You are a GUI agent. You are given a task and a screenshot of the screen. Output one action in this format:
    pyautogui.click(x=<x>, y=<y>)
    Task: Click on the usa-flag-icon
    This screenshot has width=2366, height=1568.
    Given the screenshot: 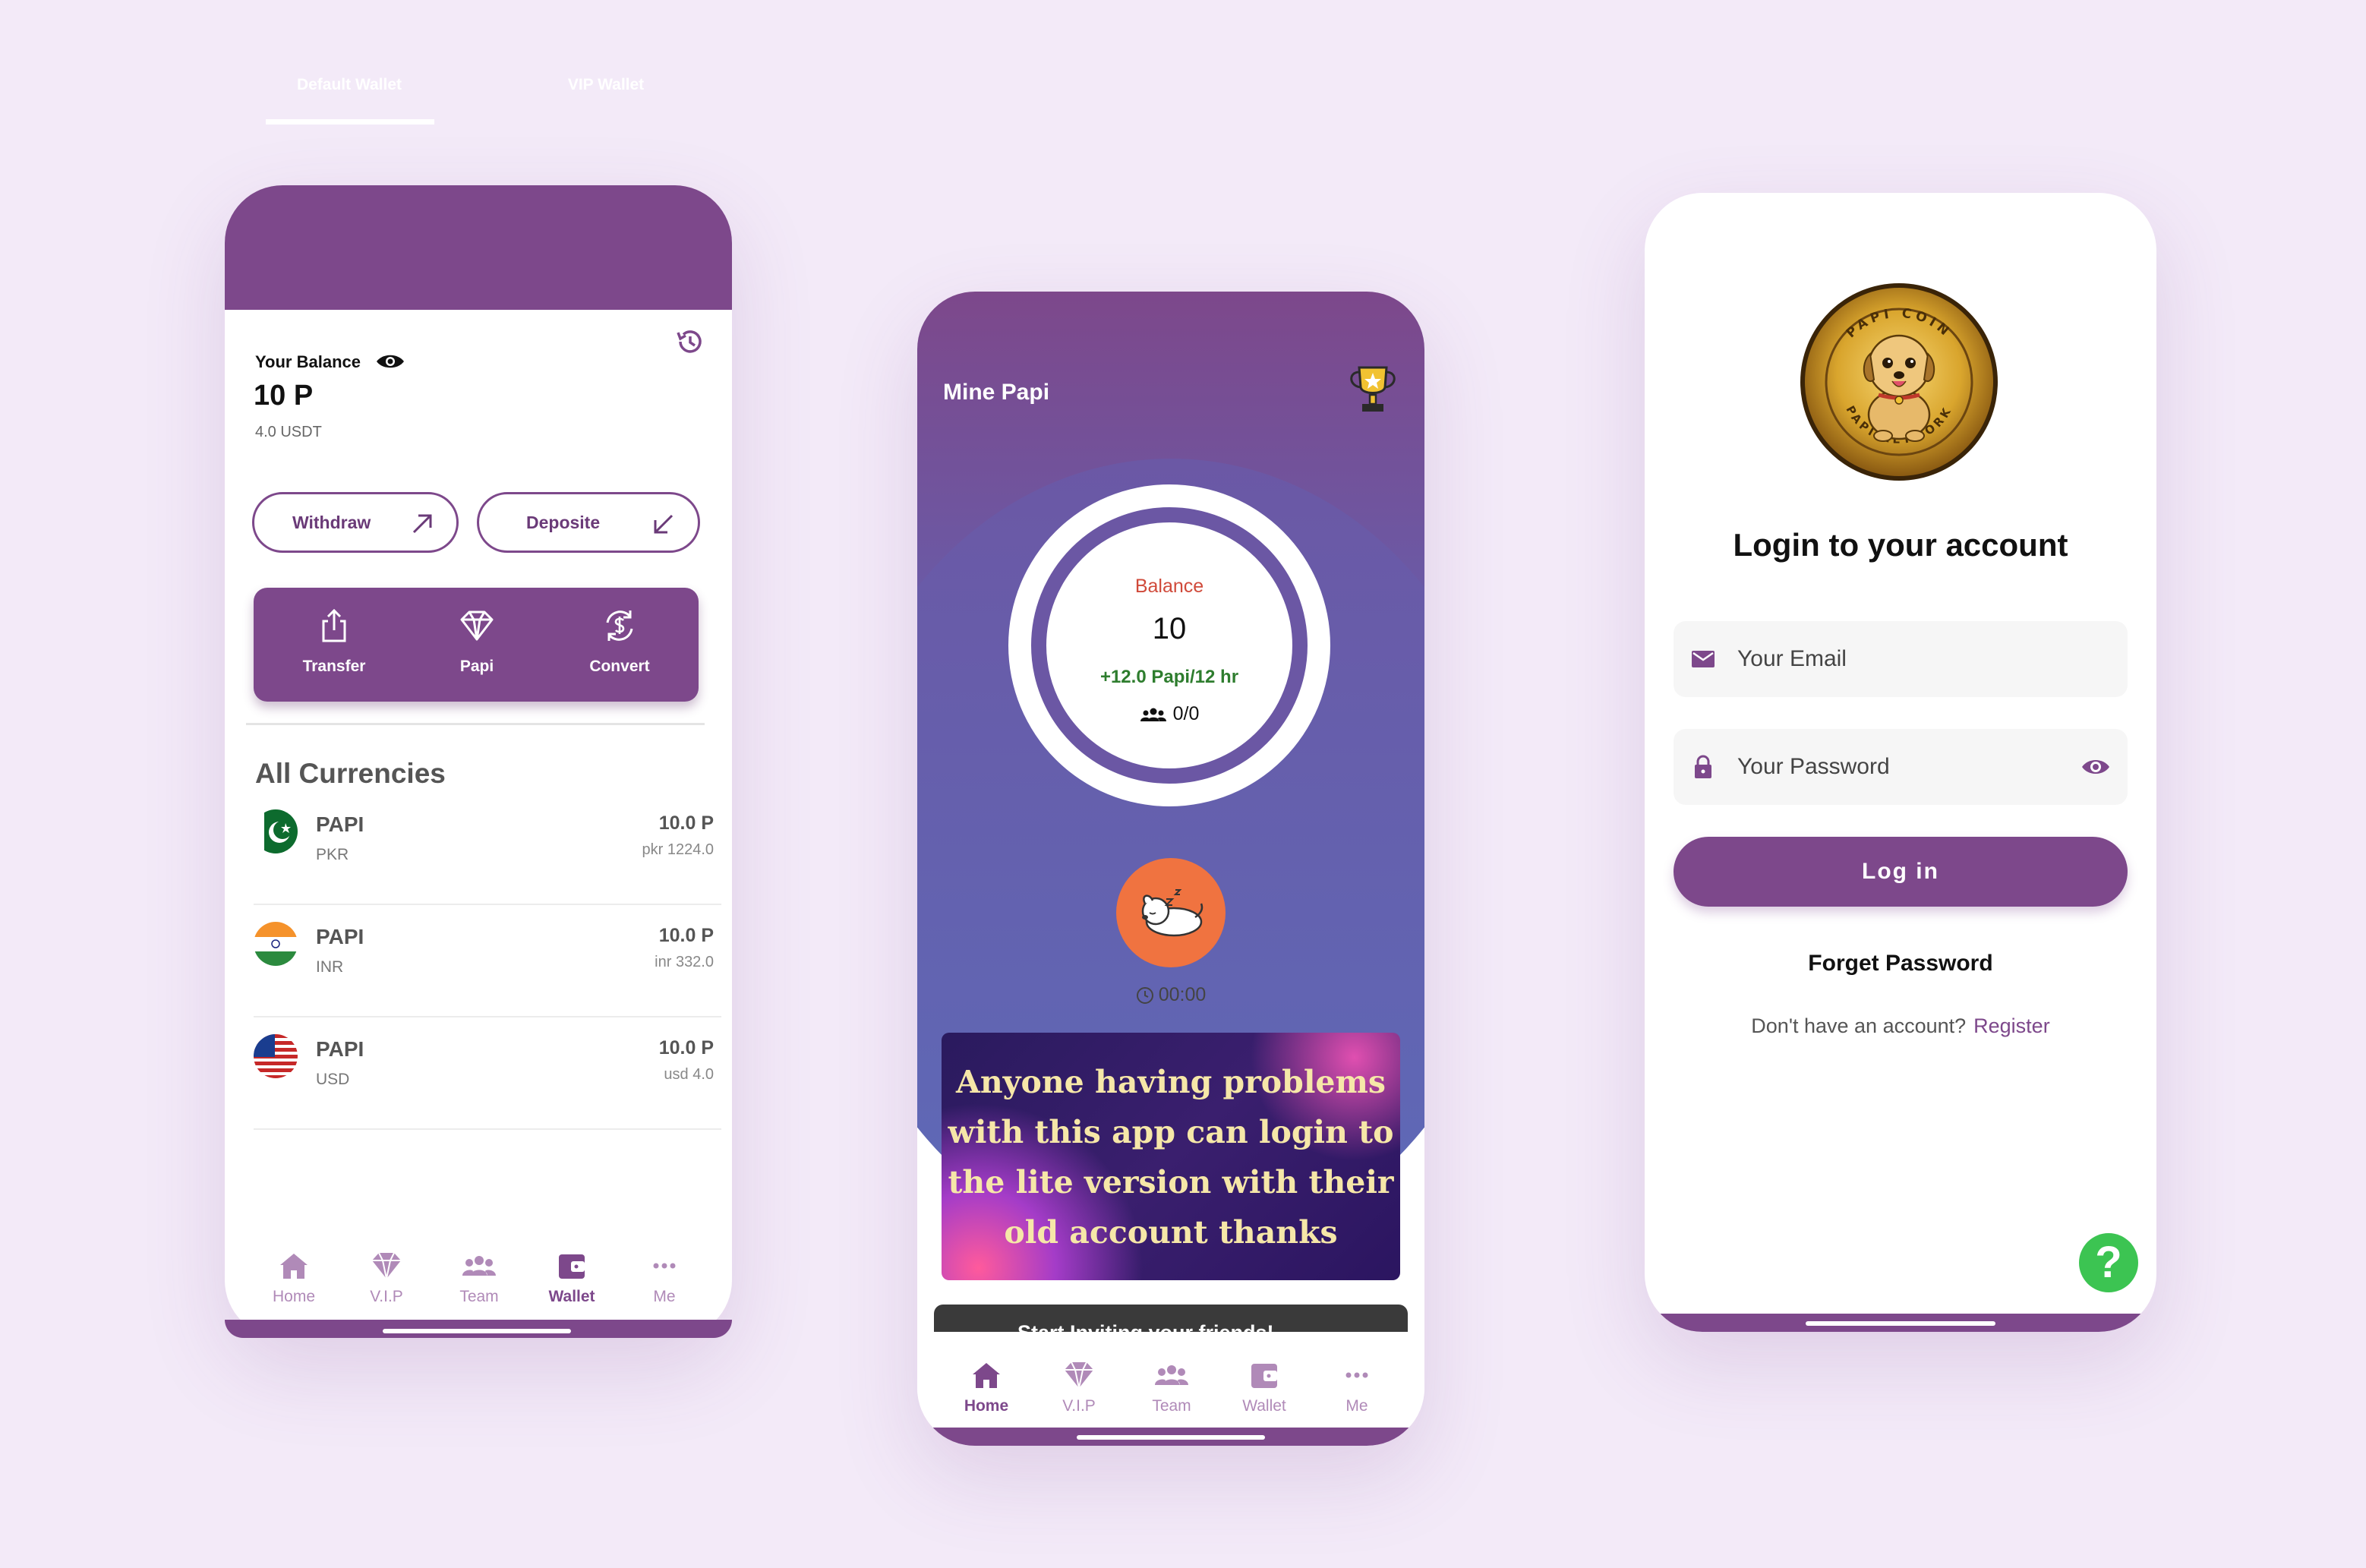 What is the action you would take?
    pyautogui.click(x=276, y=1056)
    